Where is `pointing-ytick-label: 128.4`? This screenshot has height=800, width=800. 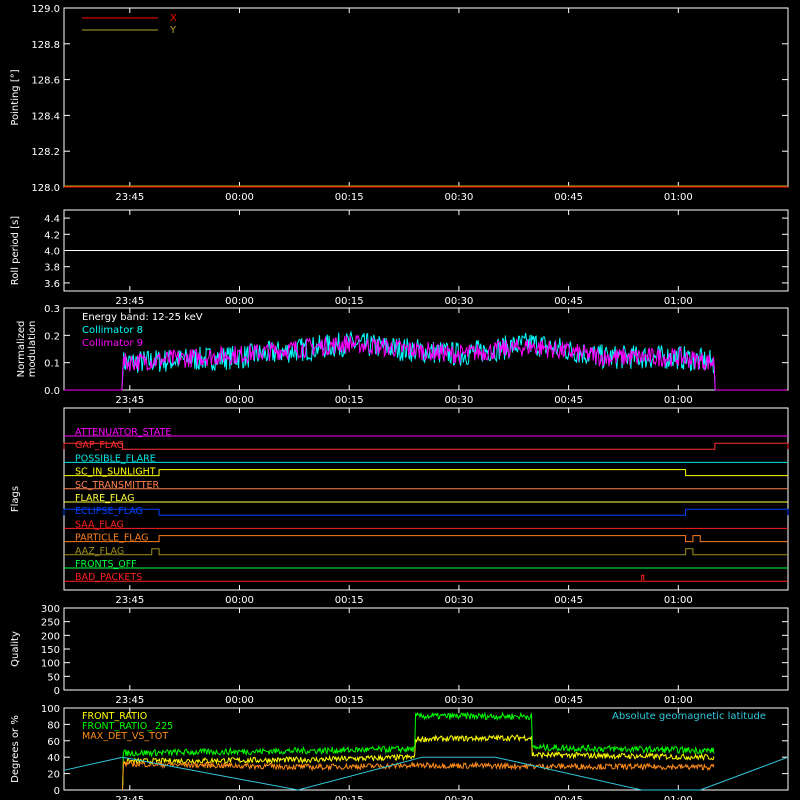 pointing-ytick-label: 128.4 is located at coordinates (45, 116).